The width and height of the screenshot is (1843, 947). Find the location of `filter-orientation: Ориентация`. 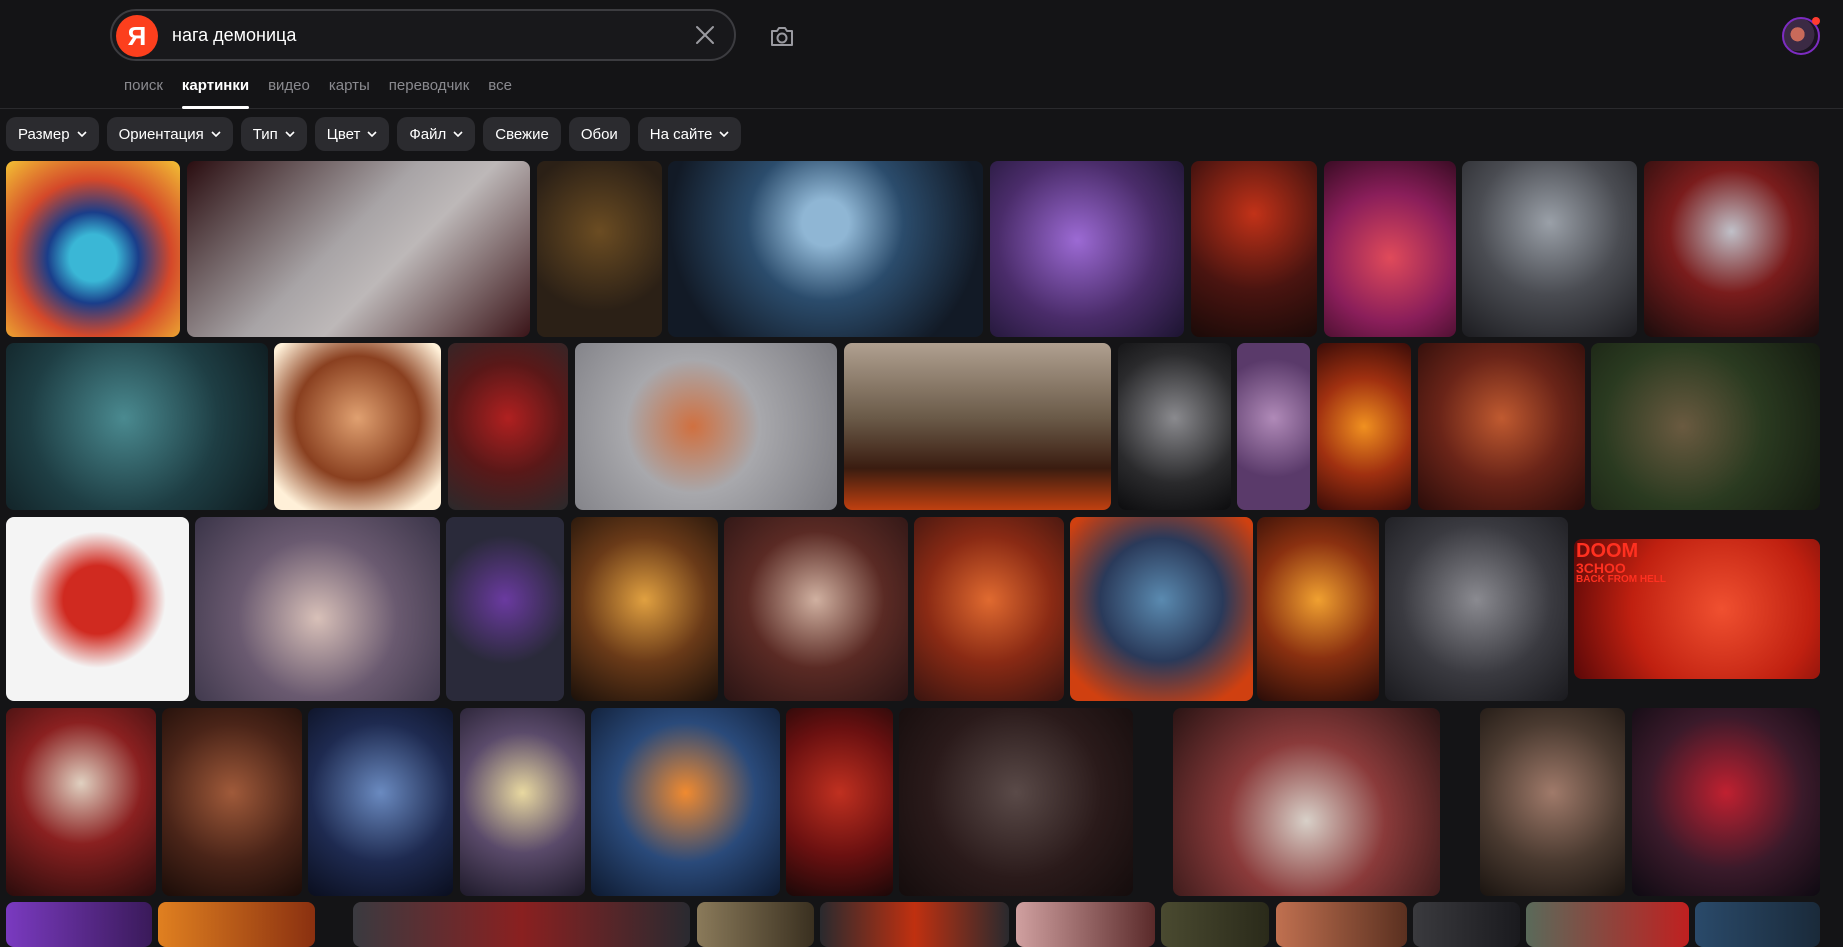

filter-orientation: Ориентация is located at coordinates (169, 134).